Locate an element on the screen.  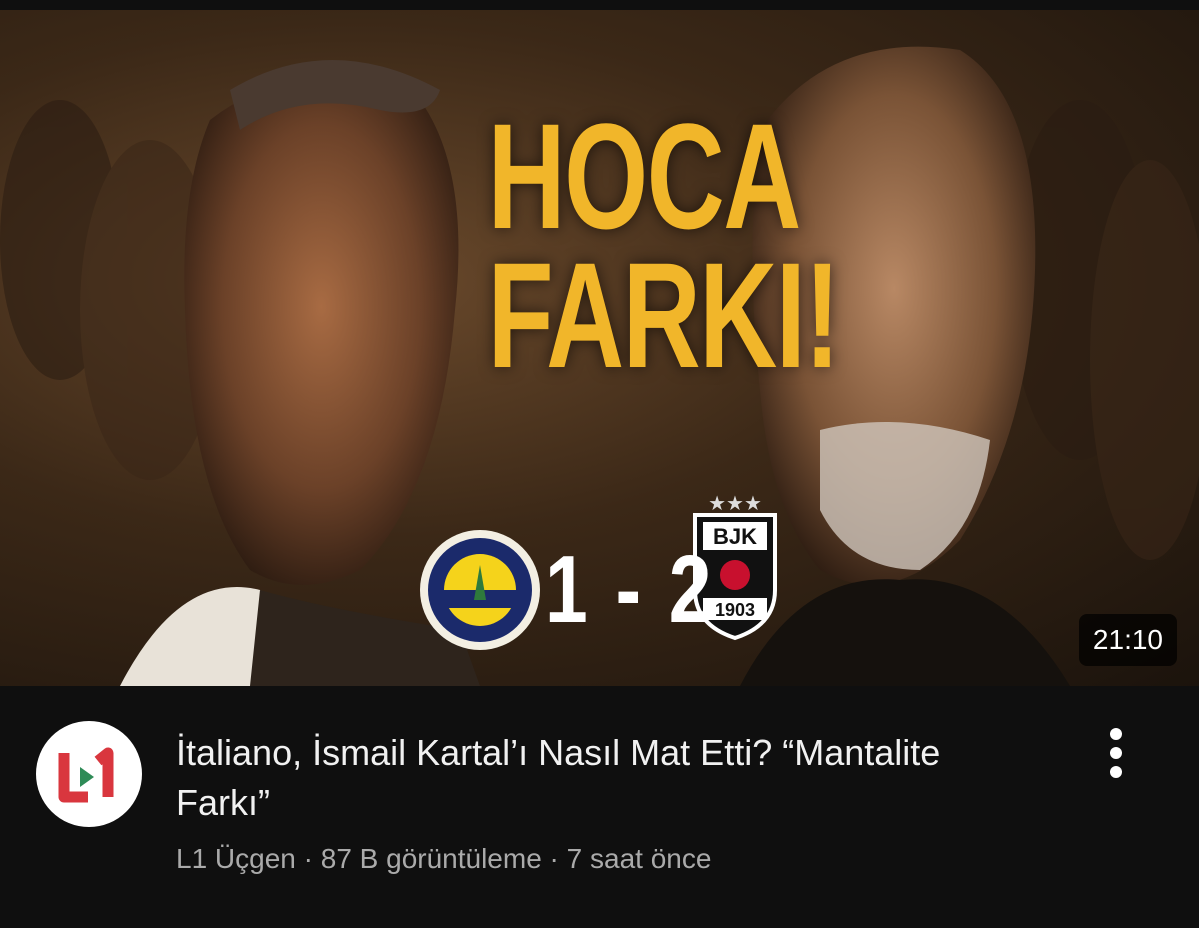
headline-line-2: FARKI! is located at coordinates (664, 314).